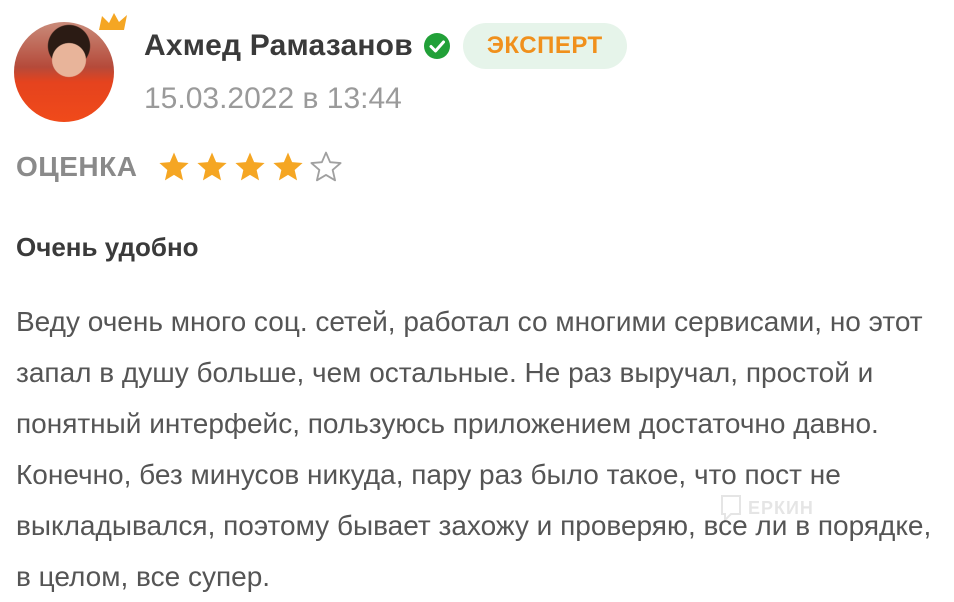 This screenshot has height=602, width=954. Describe the element at coordinates (544, 46) in the screenshot. I see `expert-badge: ЭКСПЕРТ` at that location.